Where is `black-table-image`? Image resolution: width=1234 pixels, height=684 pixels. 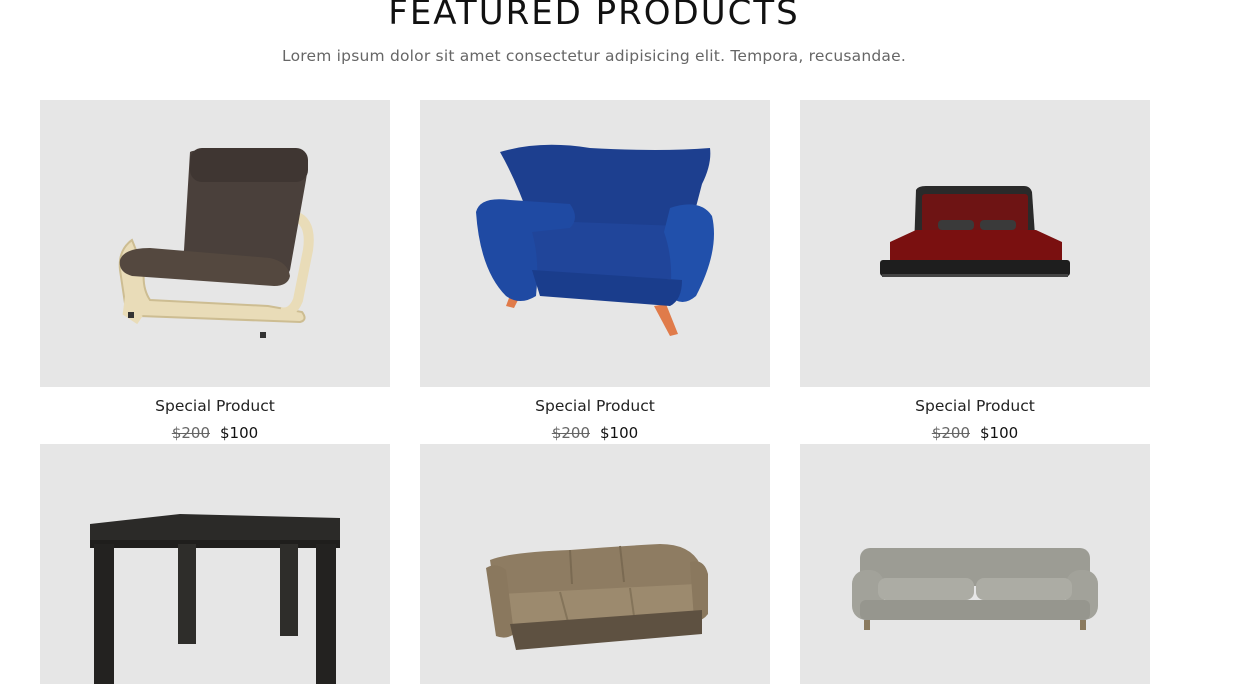
black-table-image is located at coordinates (215, 599).